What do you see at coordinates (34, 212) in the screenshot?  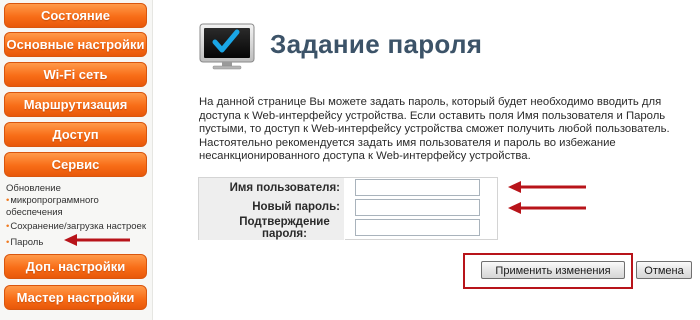 I see `submenu-item-firmware-line3: обеспечения` at bounding box center [34, 212].